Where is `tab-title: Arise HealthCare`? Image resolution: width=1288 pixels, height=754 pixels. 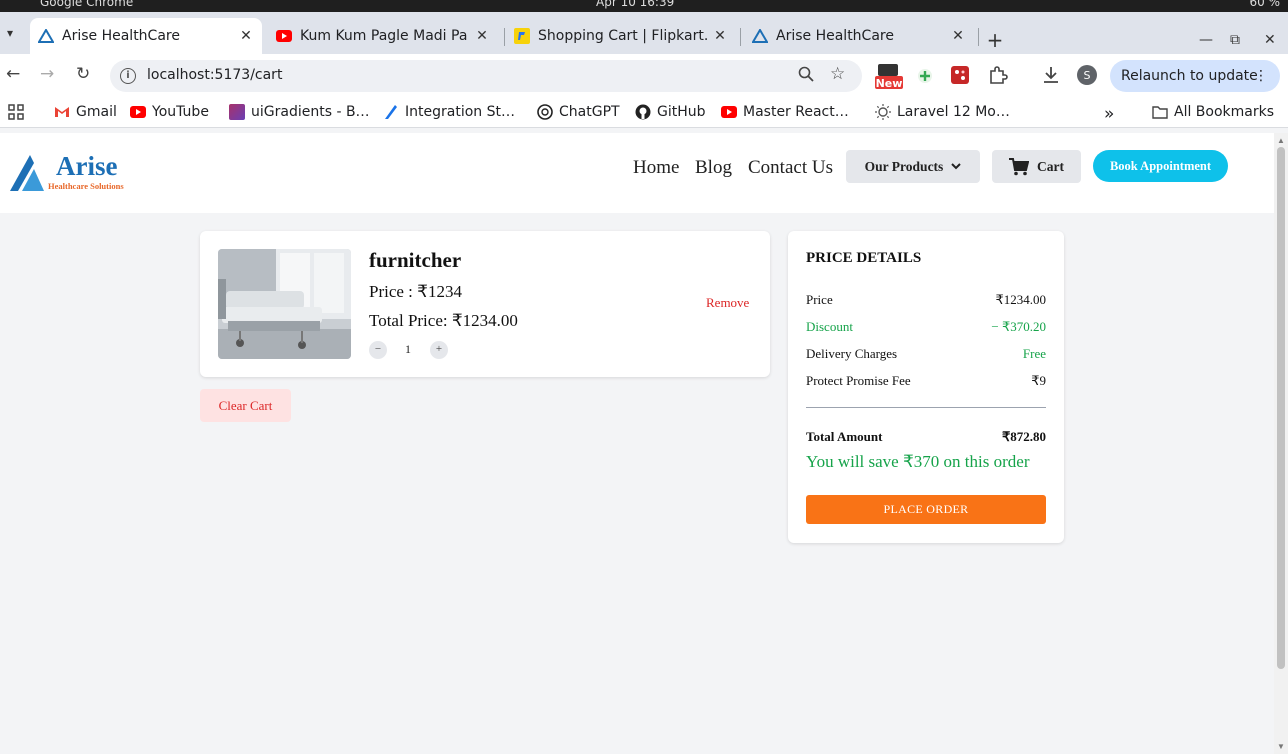 tab-title: Arise HealthCare is located at coordinates (121, 36).